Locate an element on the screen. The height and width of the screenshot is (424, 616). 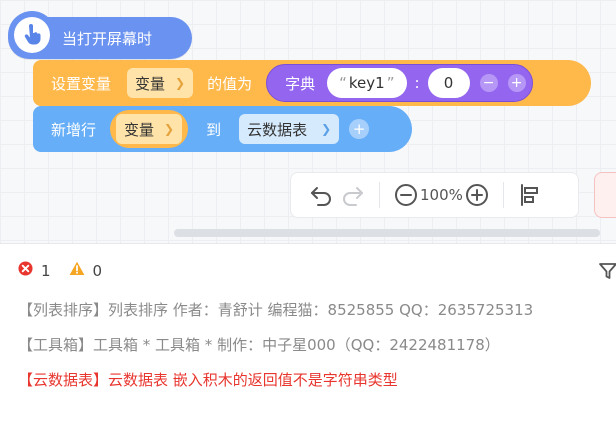
zoom-level: 100% is located at coordinates (441, 195).